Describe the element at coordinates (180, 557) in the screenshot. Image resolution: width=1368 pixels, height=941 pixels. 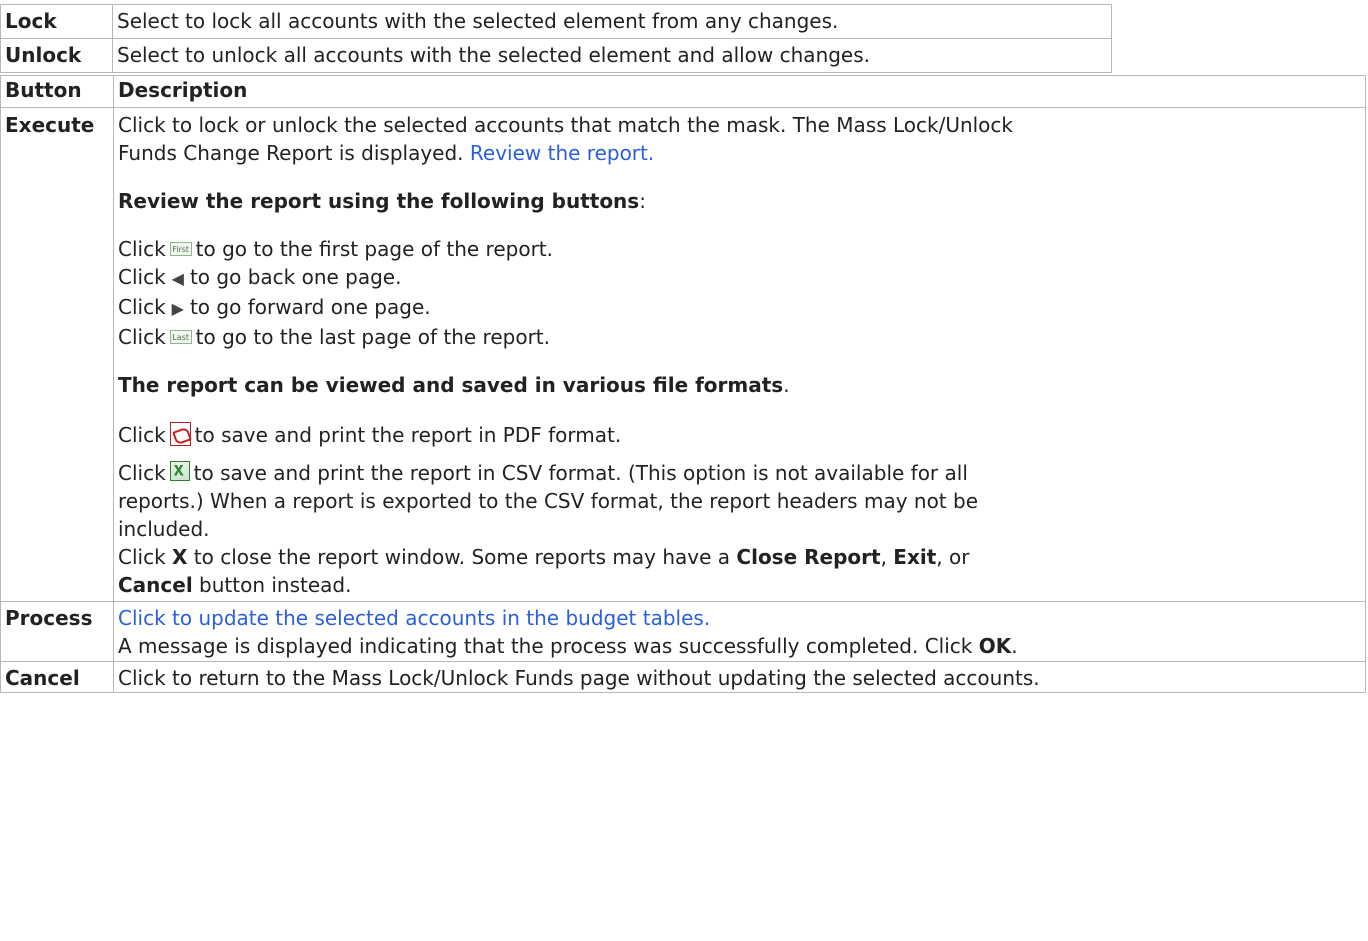
I see `close-x-label: X` at that location.